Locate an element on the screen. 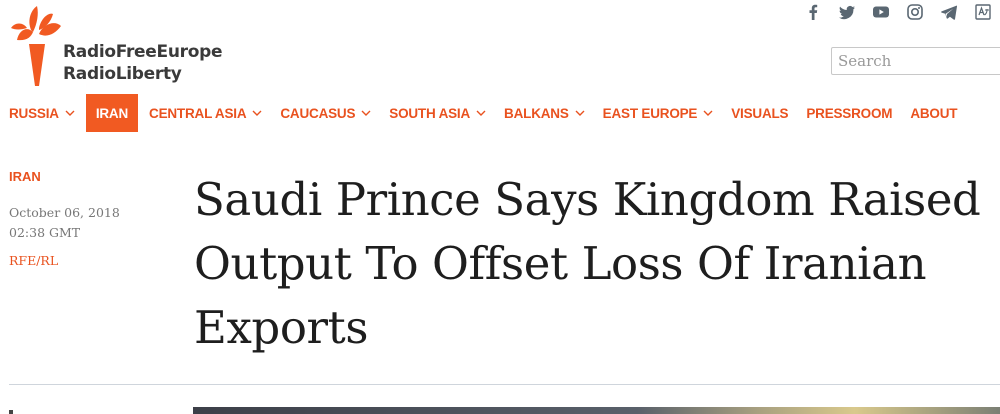 The image size is (1000, 414). nav-item-east-europe: EAST EUROPE is located at coordinates (658, 113).